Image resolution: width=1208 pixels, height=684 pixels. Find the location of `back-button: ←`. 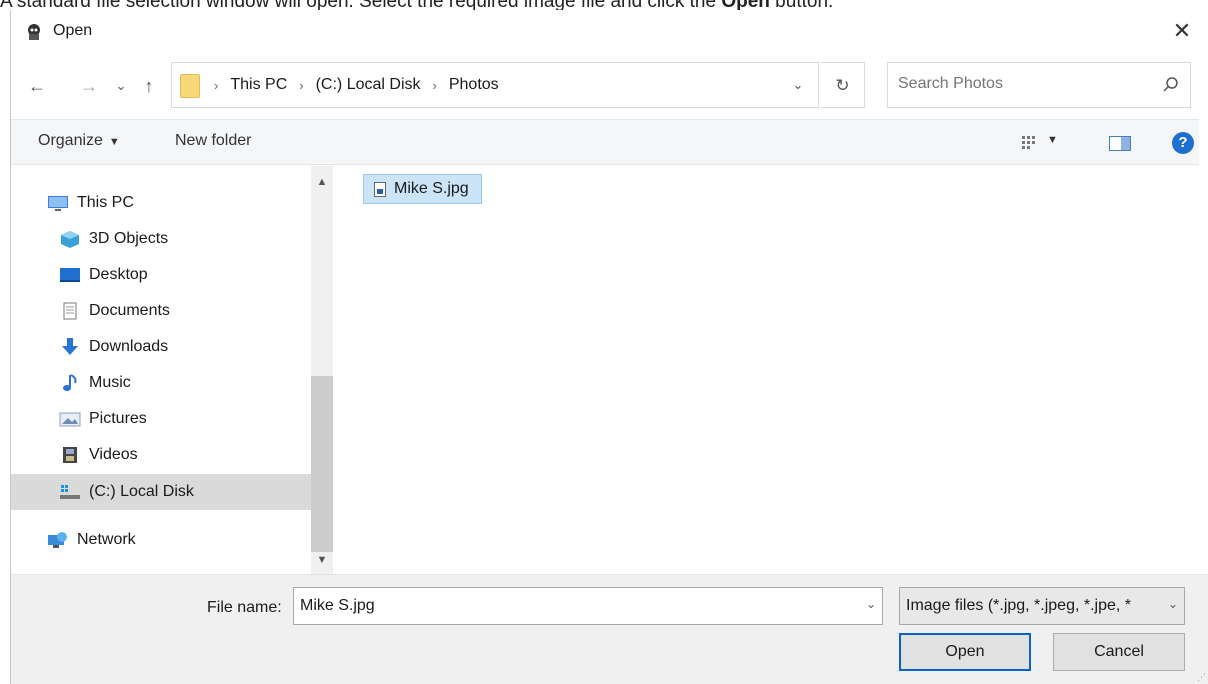

back-button: ← is located at coordinates (37, 86).